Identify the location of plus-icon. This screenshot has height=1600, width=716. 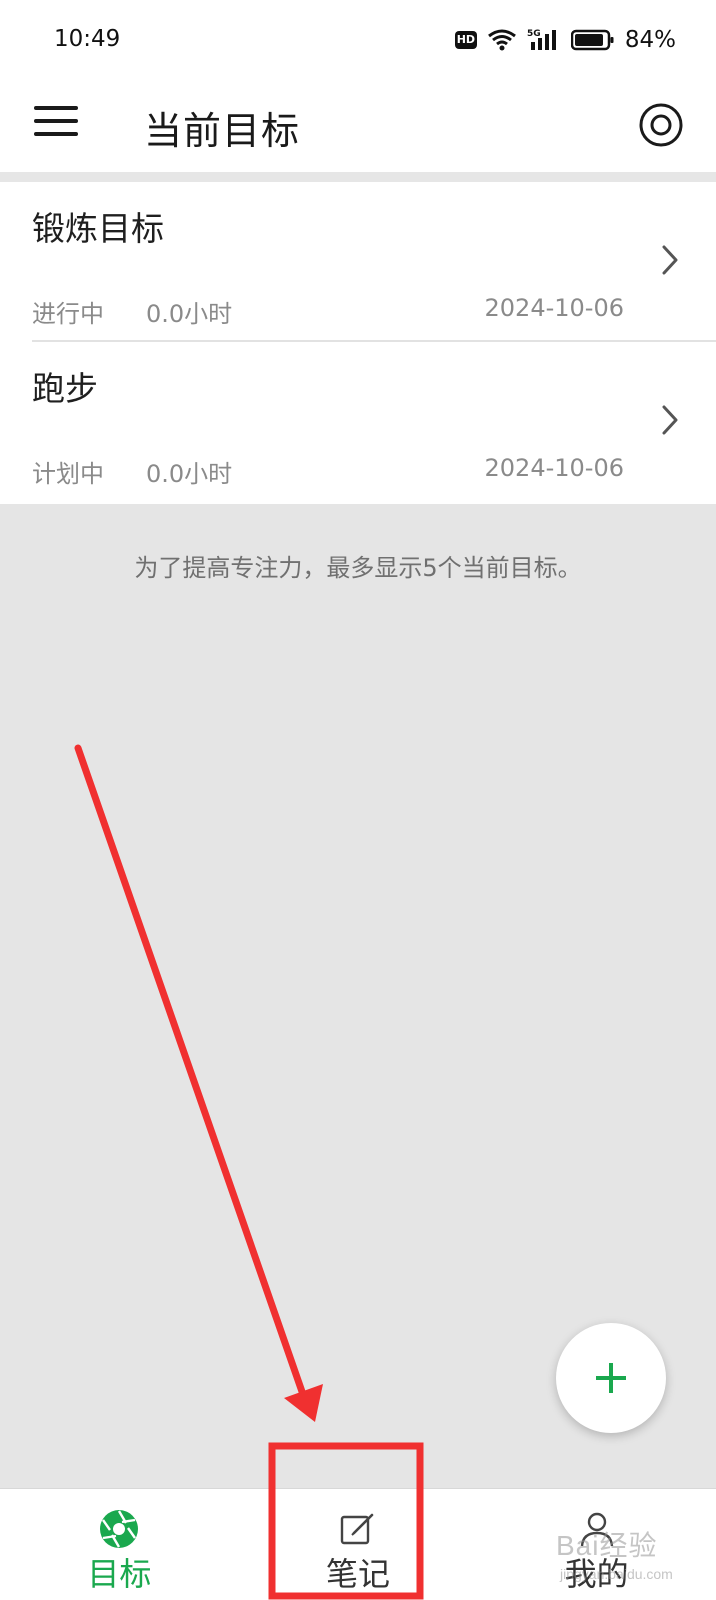
(611, 1378).